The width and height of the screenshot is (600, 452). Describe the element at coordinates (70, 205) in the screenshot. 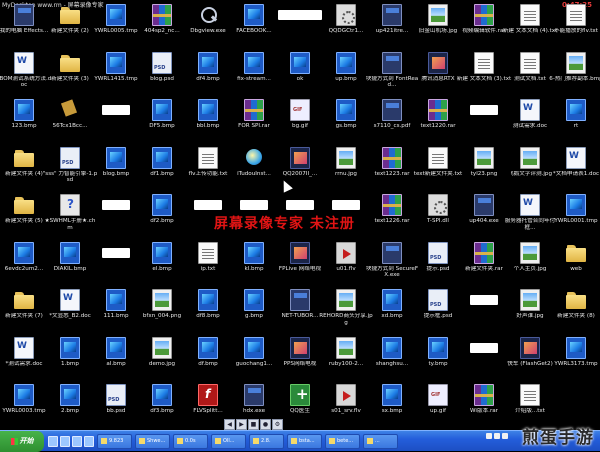

I see `chm-file-icon` at that location.